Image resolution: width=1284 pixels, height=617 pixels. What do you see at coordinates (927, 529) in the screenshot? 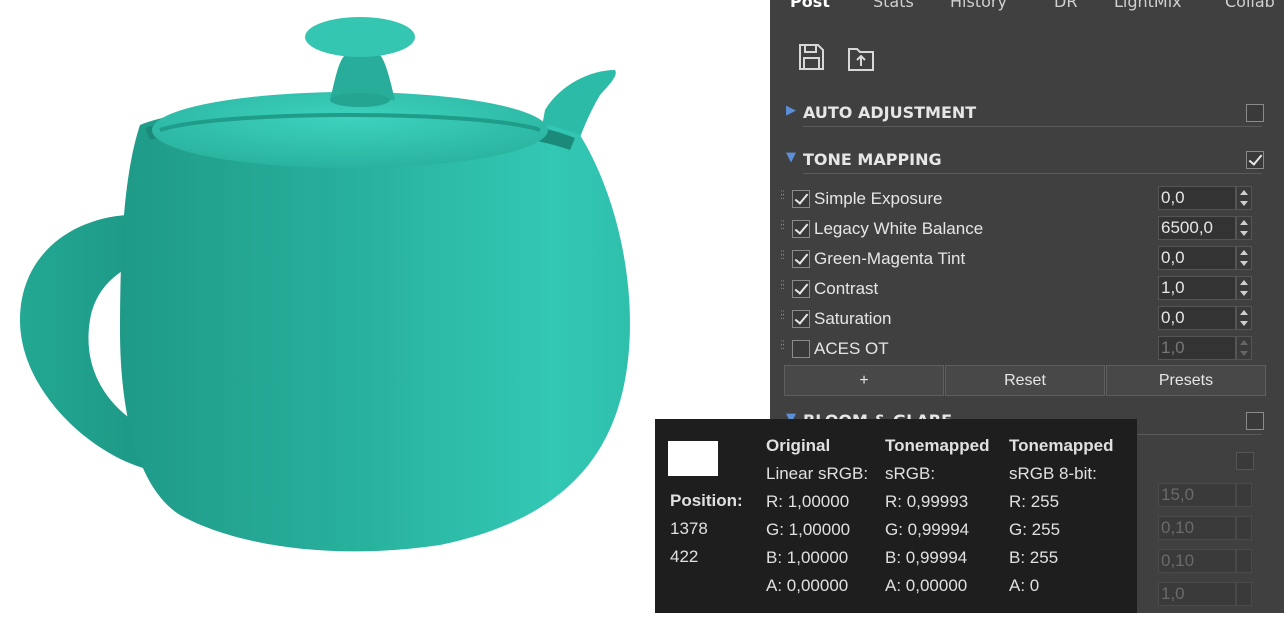
I see `tonemapped-g: G: 0,99994` at bounding box center [927, 529].